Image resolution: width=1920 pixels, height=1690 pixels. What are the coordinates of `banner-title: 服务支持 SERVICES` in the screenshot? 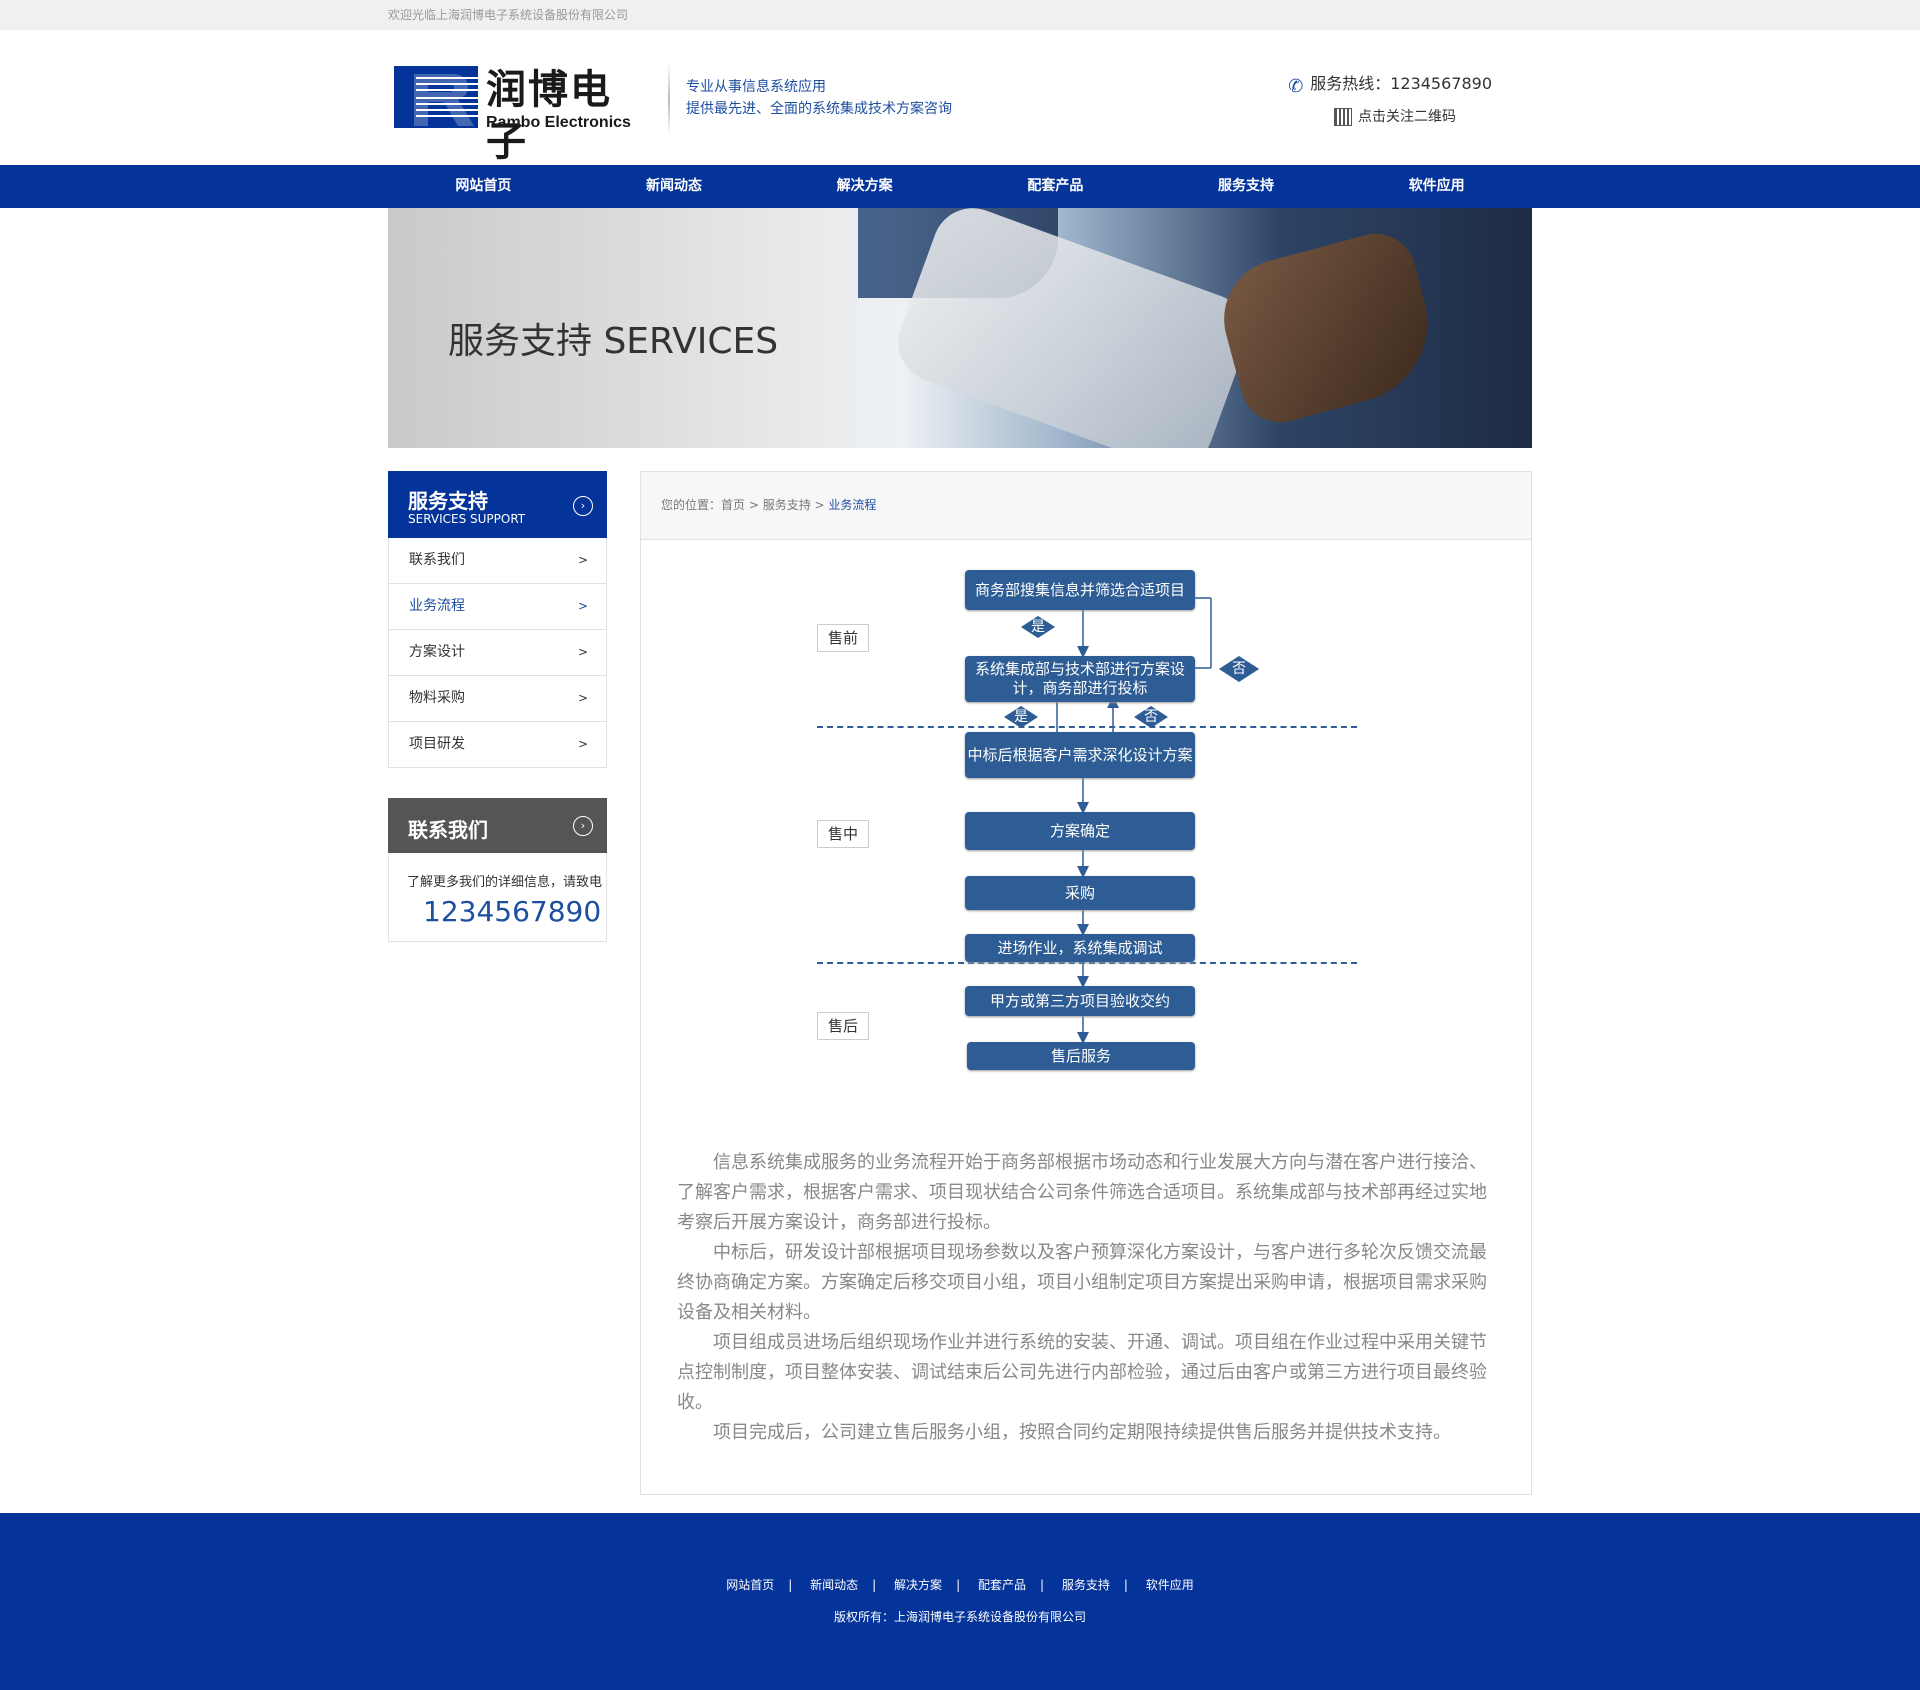 It's located at (613, 341).